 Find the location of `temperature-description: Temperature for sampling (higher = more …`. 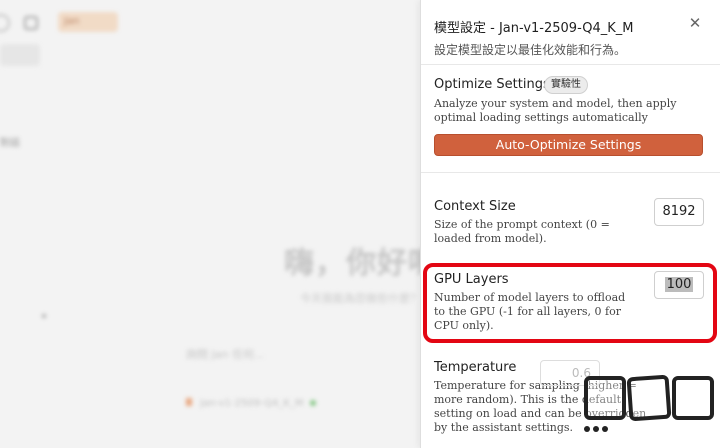

temperature-description: Temperature for sampling (higher = more … is located at coordinates (540, 406).